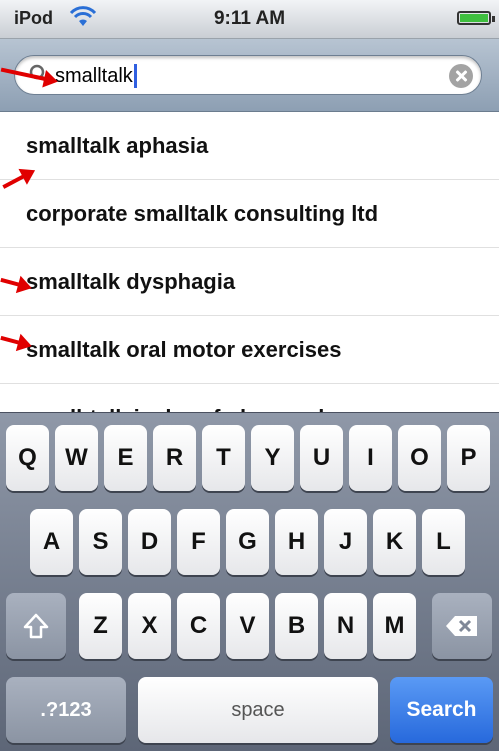 The image size is (499, 751). Describe the element at coordinates (461, 76) in the screenshot. I see `clear-icon` at that location.